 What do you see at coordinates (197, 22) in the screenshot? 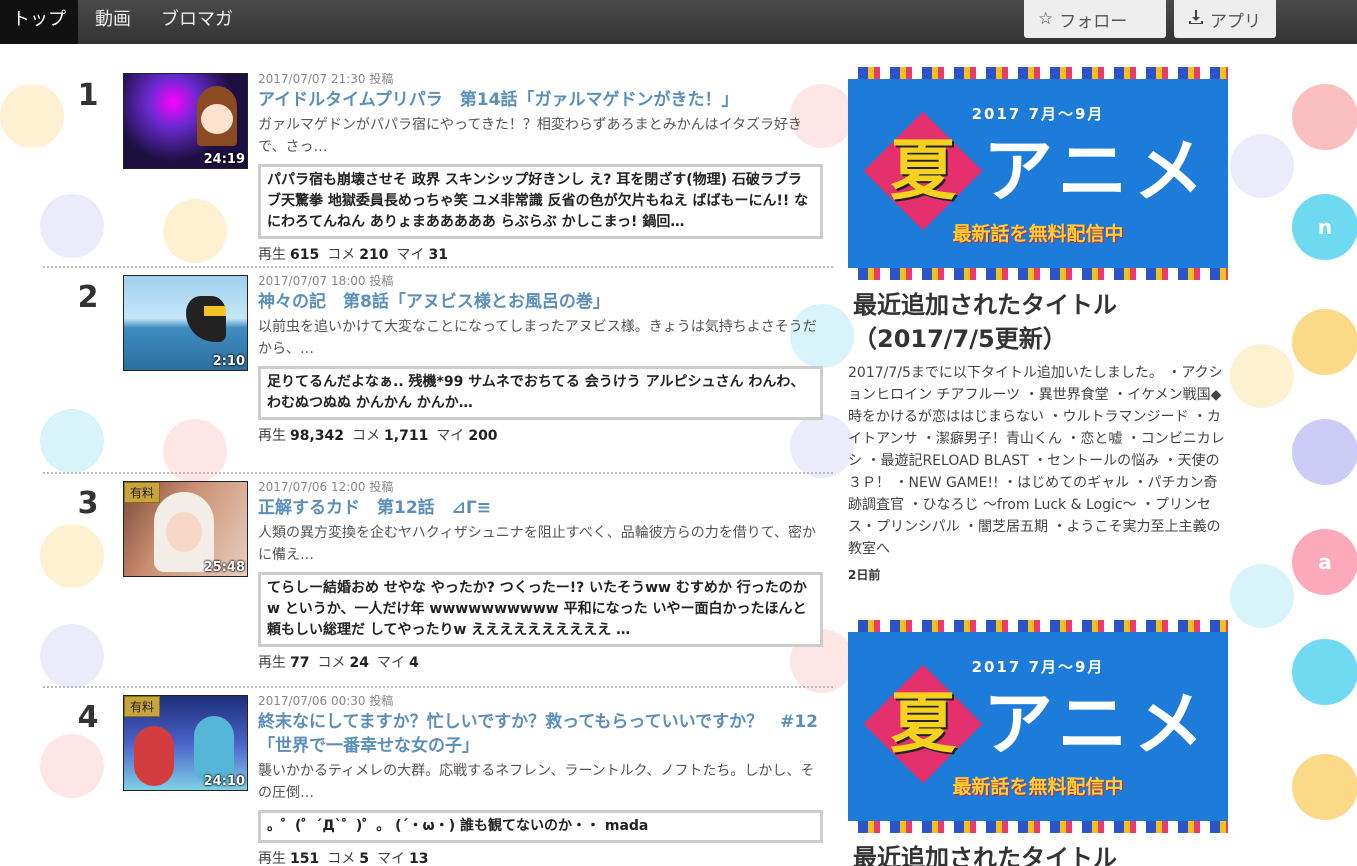
I see `tab-blomaga: ブロマガ` at bounding box center [197, 22].